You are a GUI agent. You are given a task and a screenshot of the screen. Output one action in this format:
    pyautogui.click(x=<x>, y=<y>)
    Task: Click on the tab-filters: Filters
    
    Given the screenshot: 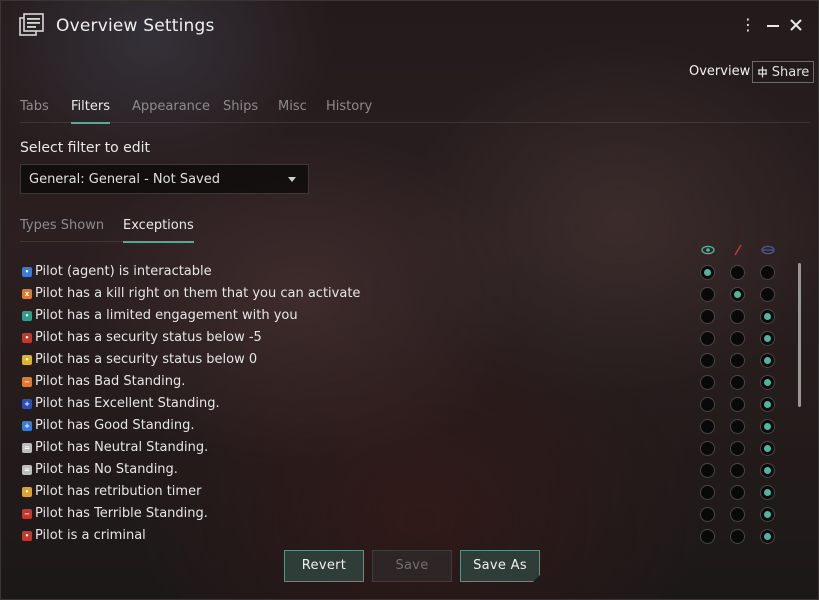 What is the action you would take?
    pyautogui.click(x=90, y=111)
    